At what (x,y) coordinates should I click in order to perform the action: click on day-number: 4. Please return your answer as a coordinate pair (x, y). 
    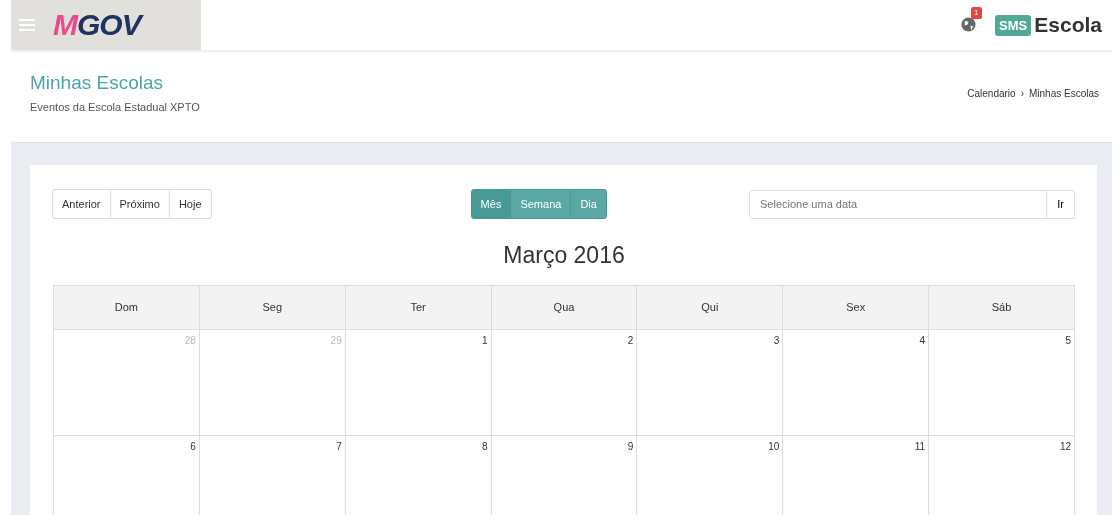
    Looking at the image, I should click on (922, 340).